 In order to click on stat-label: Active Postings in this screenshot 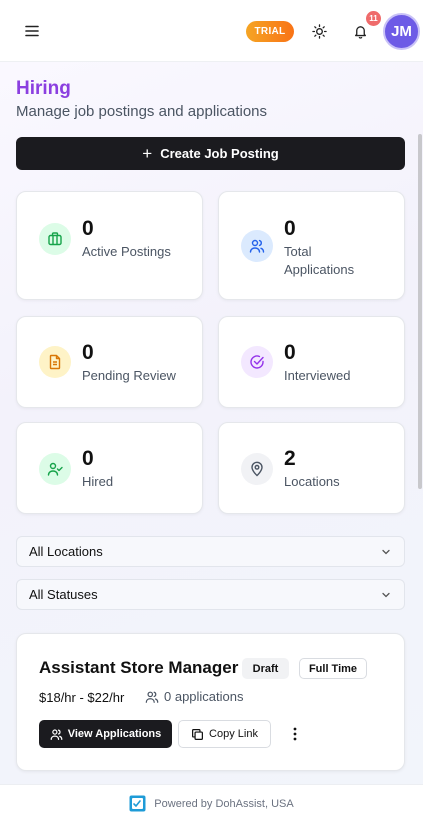, I will do `click(126, 251)`.